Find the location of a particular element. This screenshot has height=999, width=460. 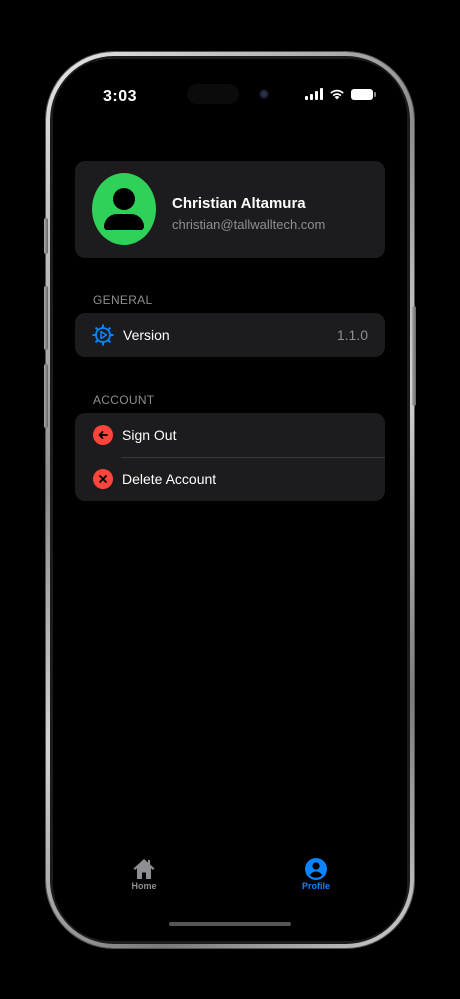

dynamic-island is located at coordinates (213, 94).